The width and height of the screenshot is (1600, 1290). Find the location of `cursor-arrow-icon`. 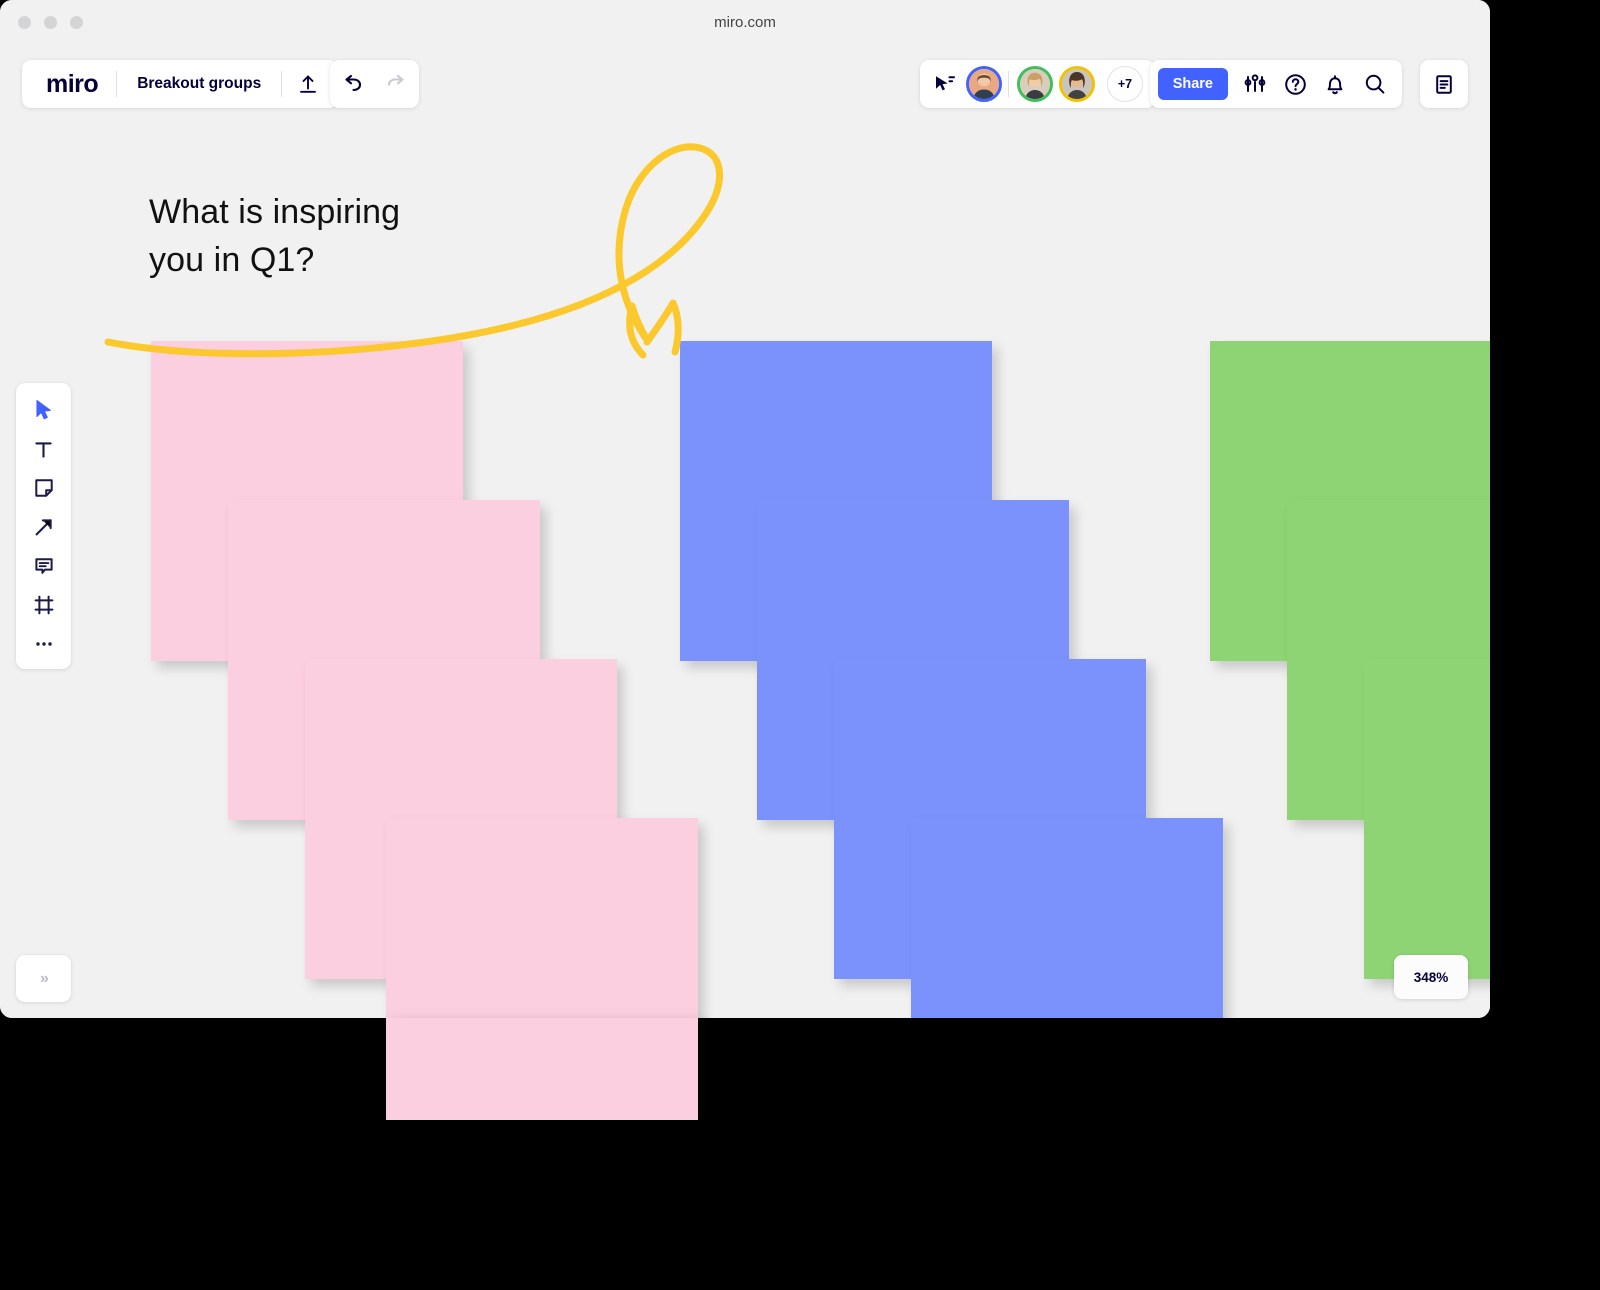

cursor-arrow-icon is located at coordinates (43, 410).